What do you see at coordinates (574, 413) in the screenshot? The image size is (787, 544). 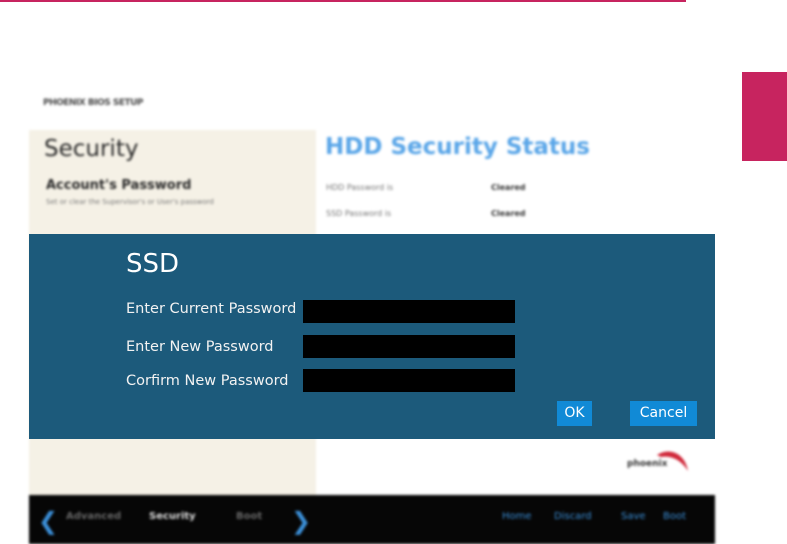 I see `ok-button: OK` at bounding box center [574, 413].